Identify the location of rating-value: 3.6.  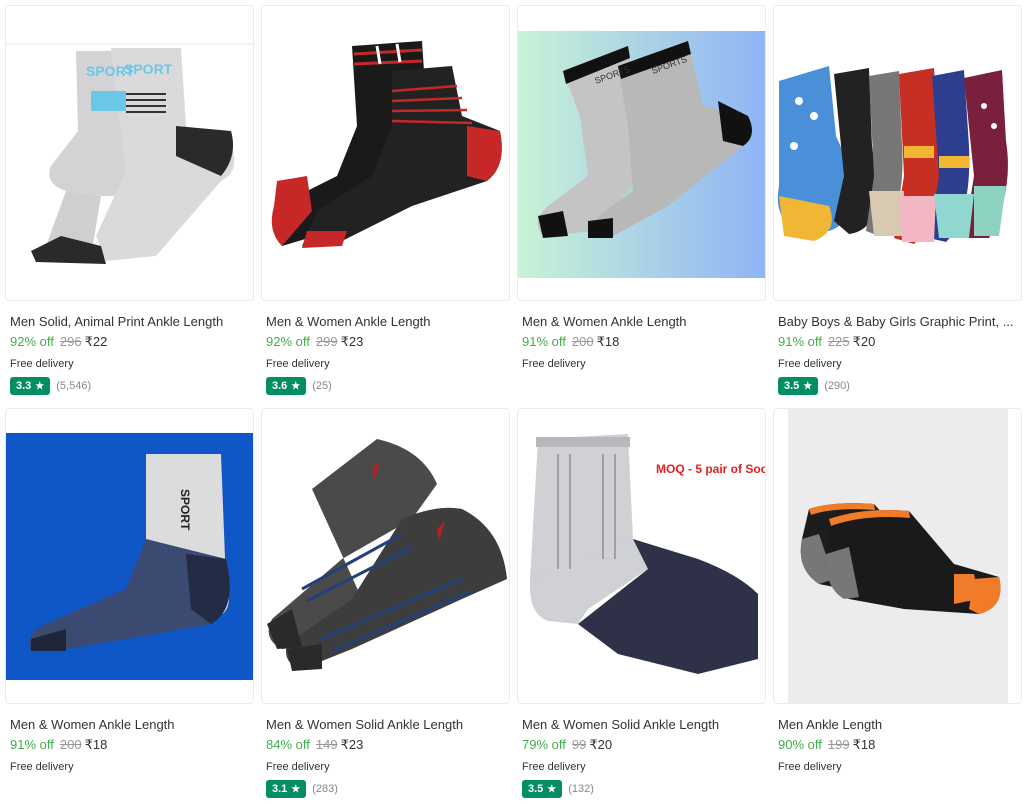
(280, 386).